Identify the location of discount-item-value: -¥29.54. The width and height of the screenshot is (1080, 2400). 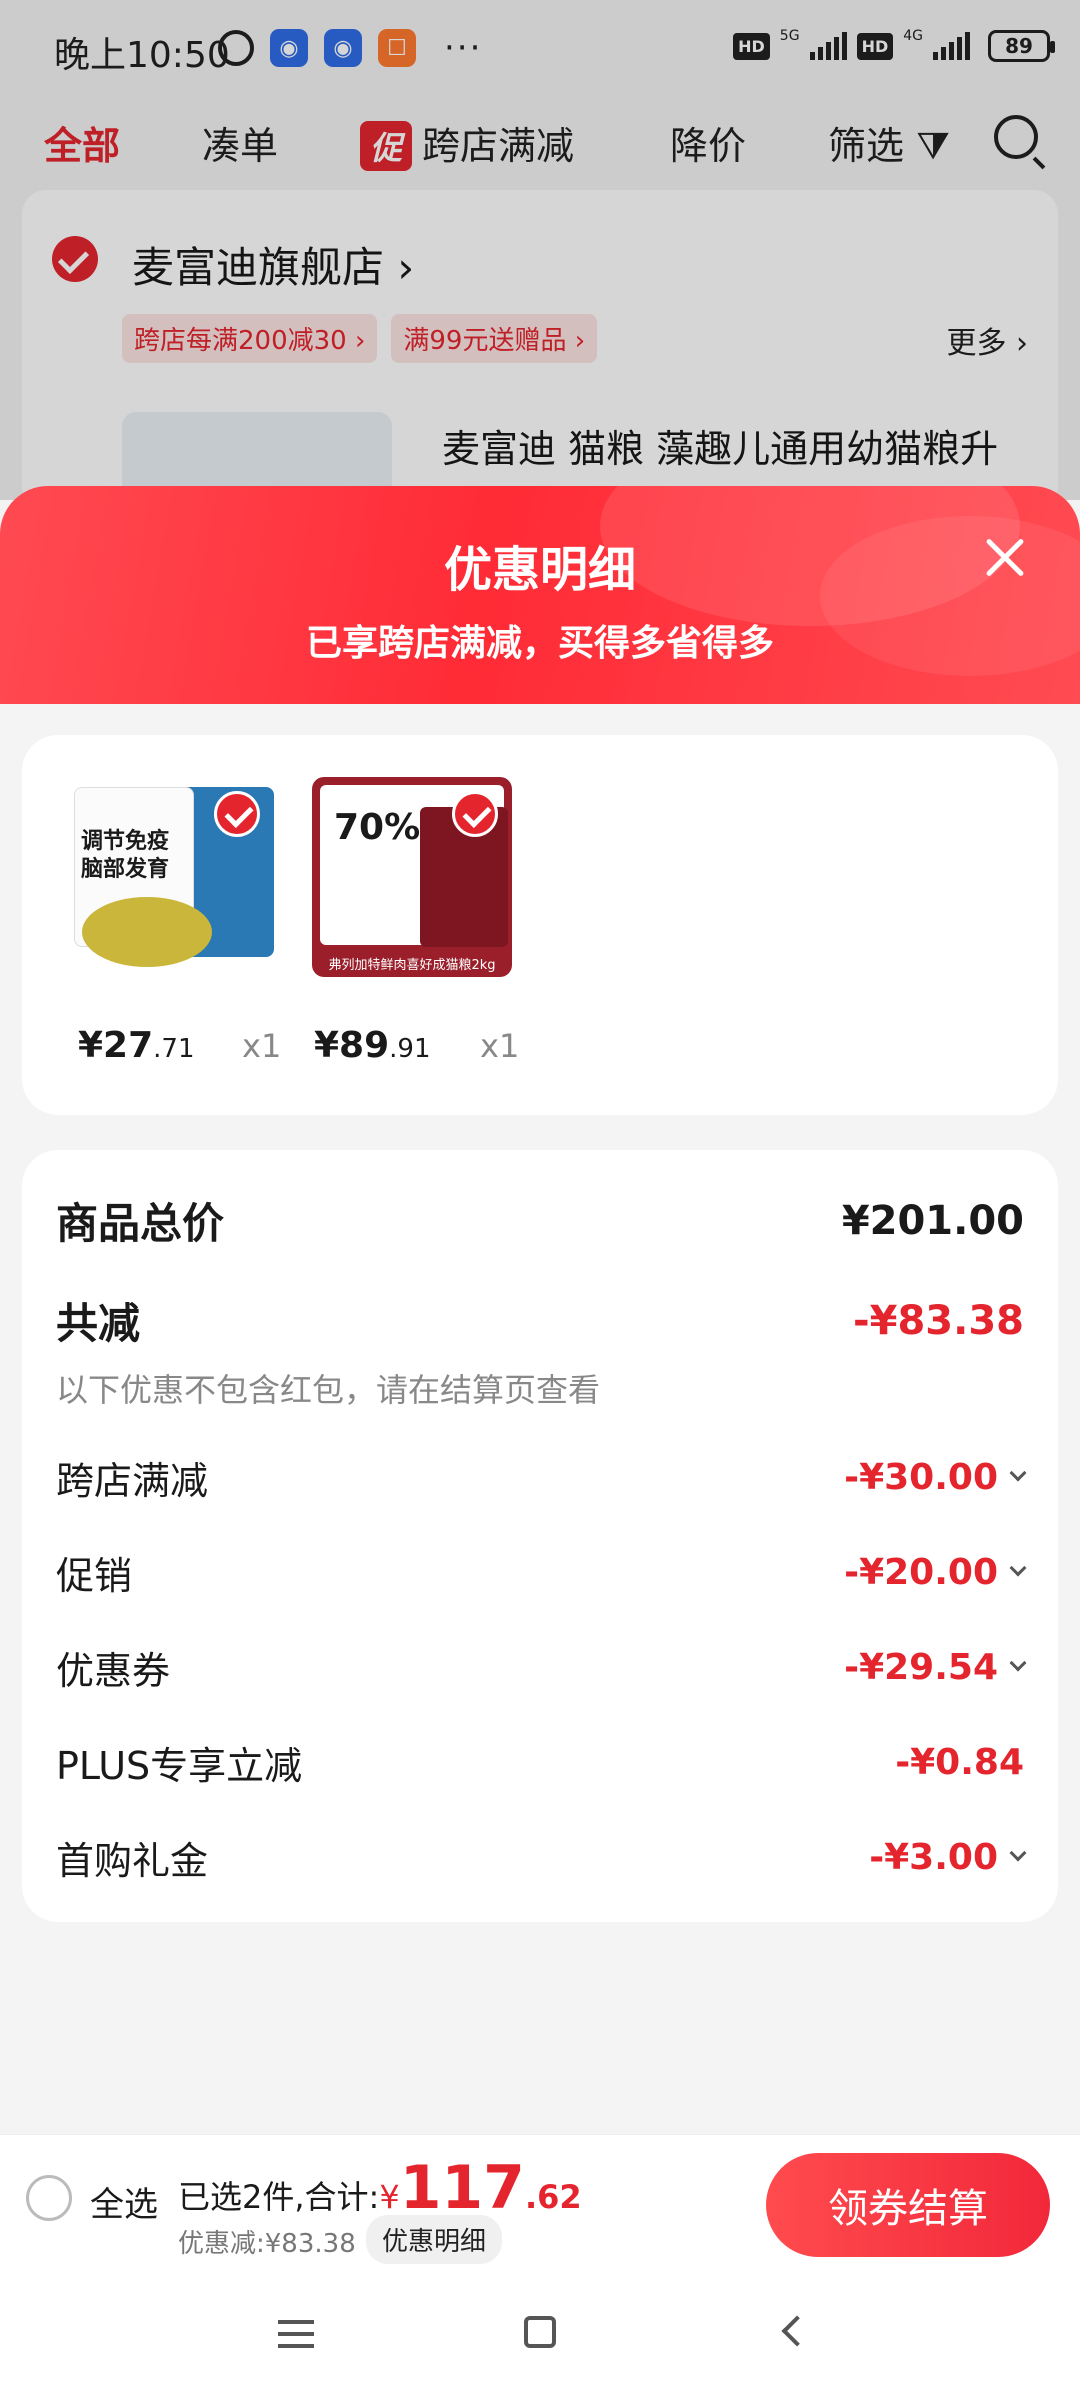
(935, 1667).